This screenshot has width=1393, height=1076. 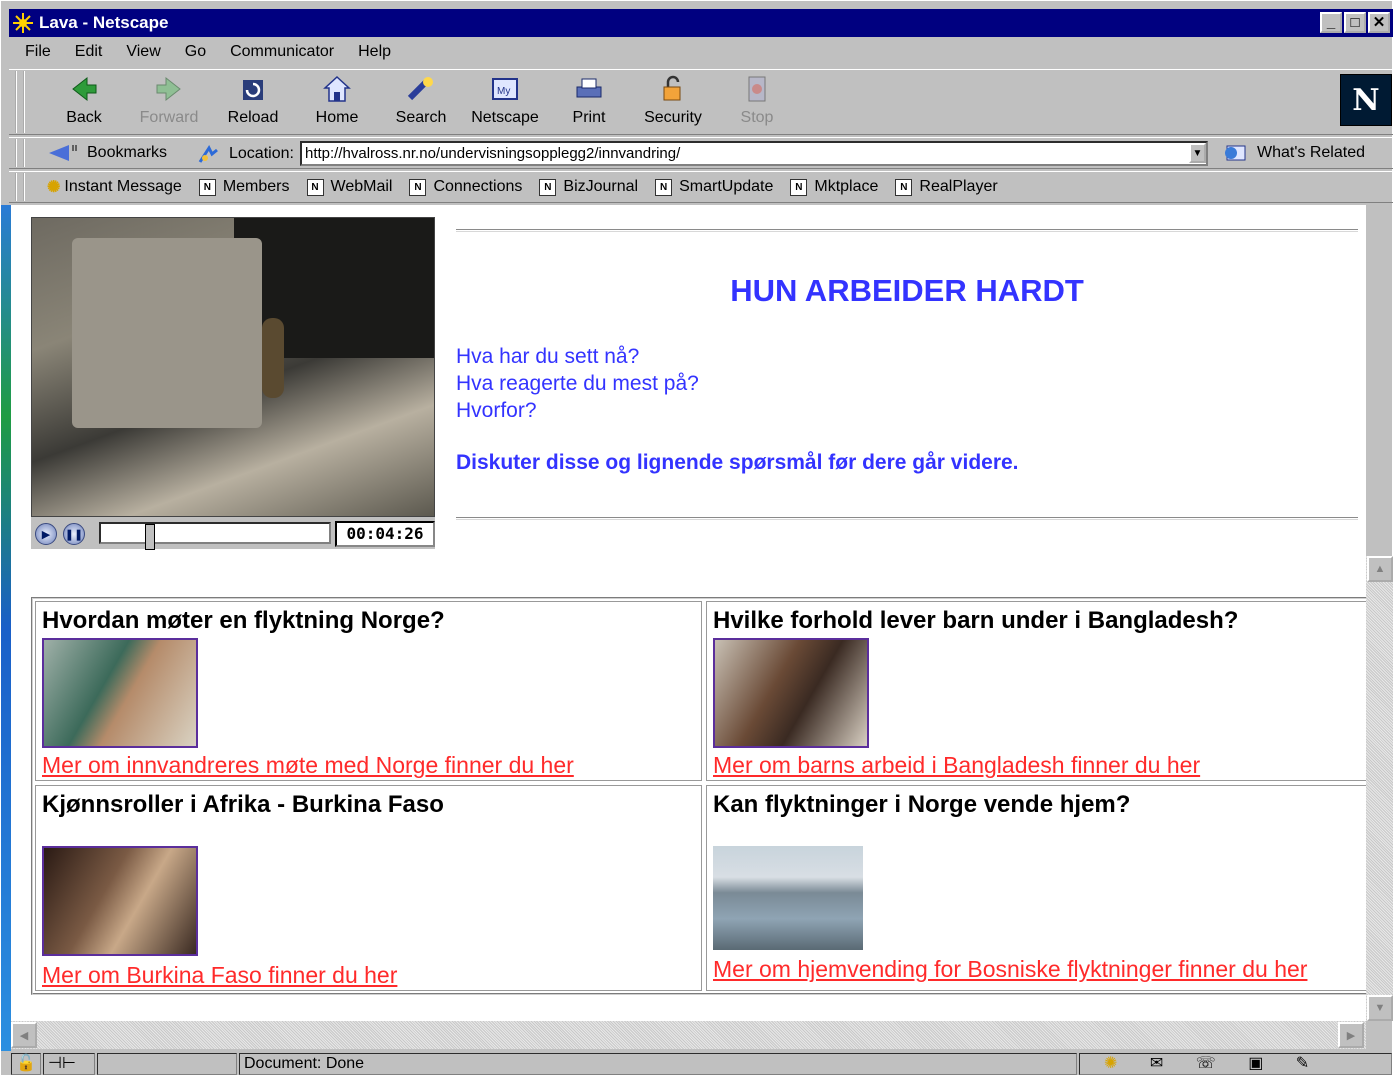 What do you see at coordinates (688, 1035) in the screenshot?
I see `horizontal-scrollbar: ◀ ▶` at bounding box center [688, 1035].